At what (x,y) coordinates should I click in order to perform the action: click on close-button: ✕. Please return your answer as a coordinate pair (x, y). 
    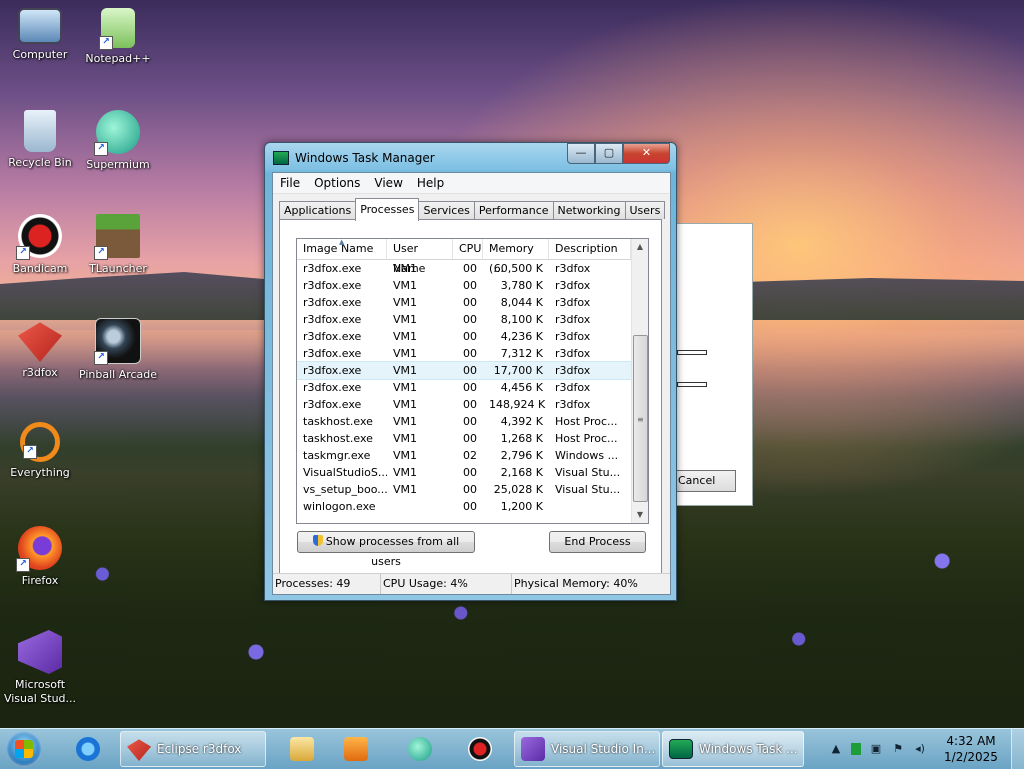
    Looking at the image, I should click on (646, 153).